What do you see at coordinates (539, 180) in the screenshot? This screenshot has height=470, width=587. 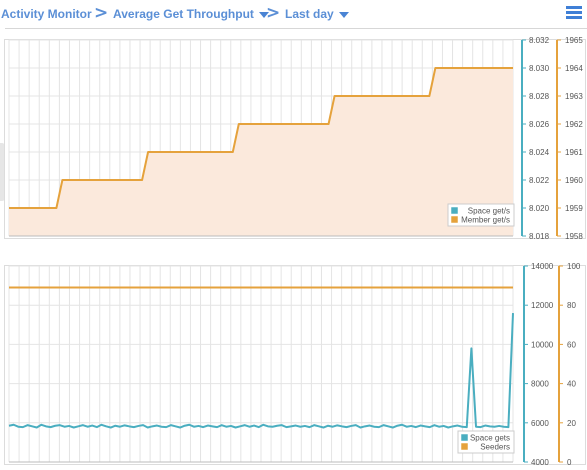 I see `y-tick-label-left: 8.022` at bounding box center [539, 180].